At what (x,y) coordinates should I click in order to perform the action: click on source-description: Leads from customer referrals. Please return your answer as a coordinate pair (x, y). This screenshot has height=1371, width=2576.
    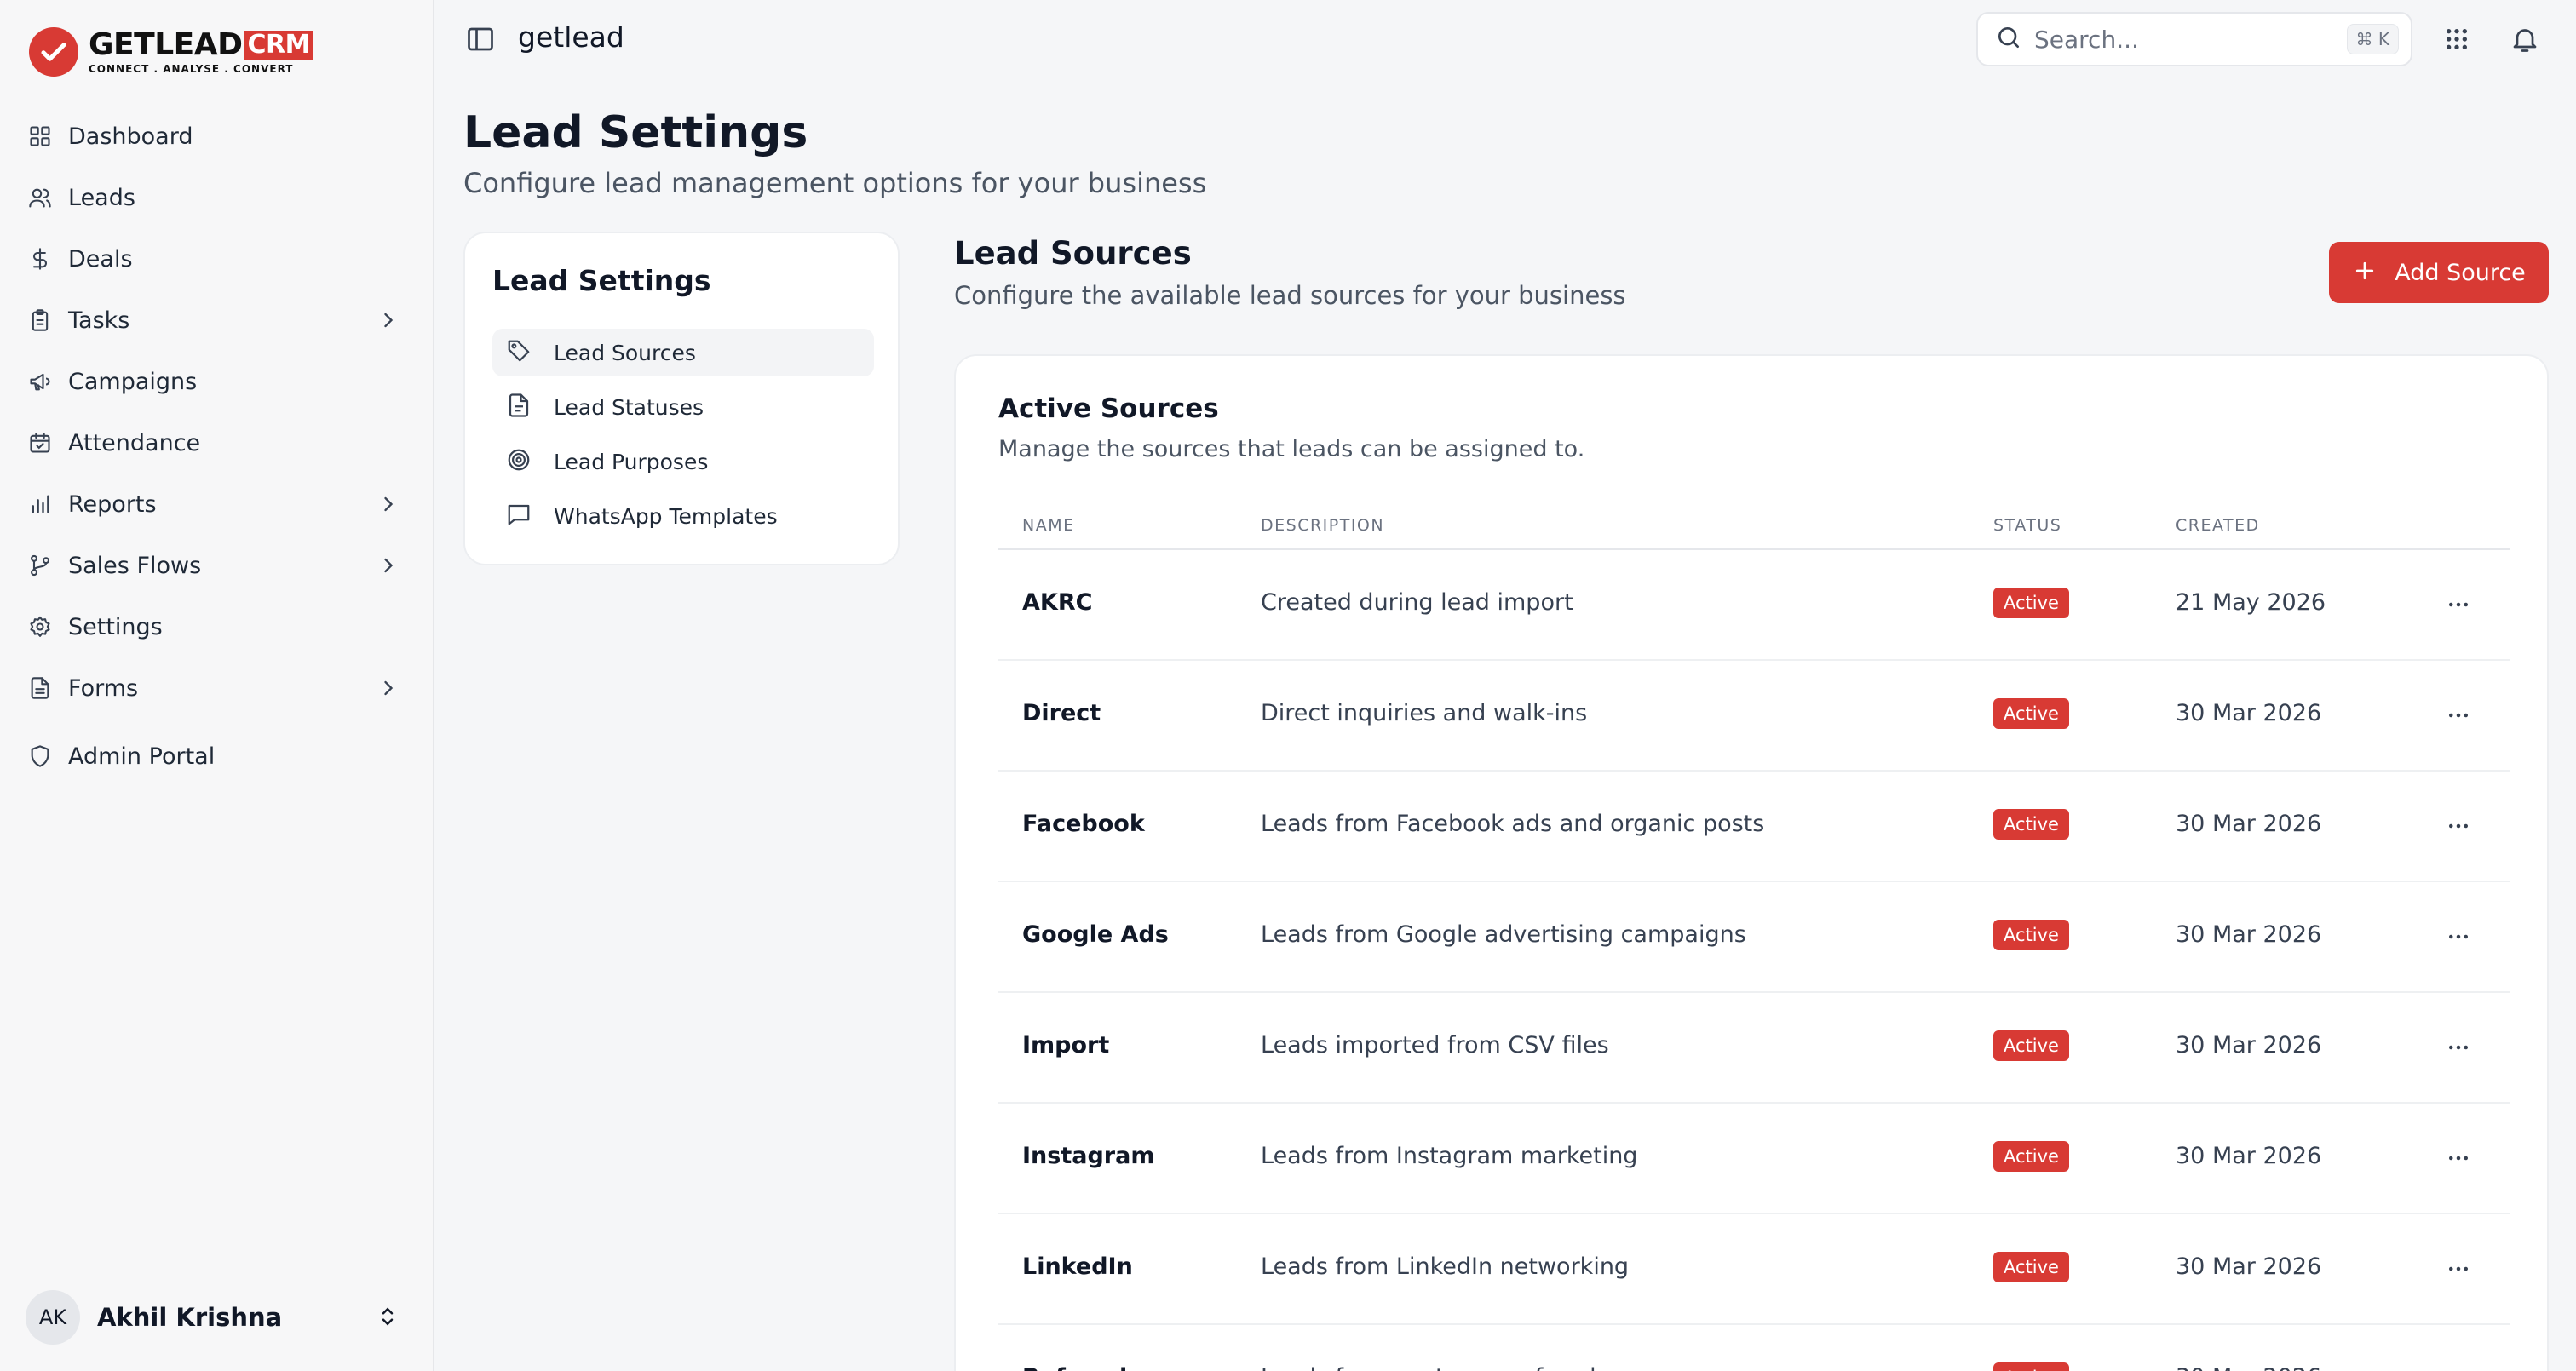
    Looking at the image, I should click on (1435, 1367).